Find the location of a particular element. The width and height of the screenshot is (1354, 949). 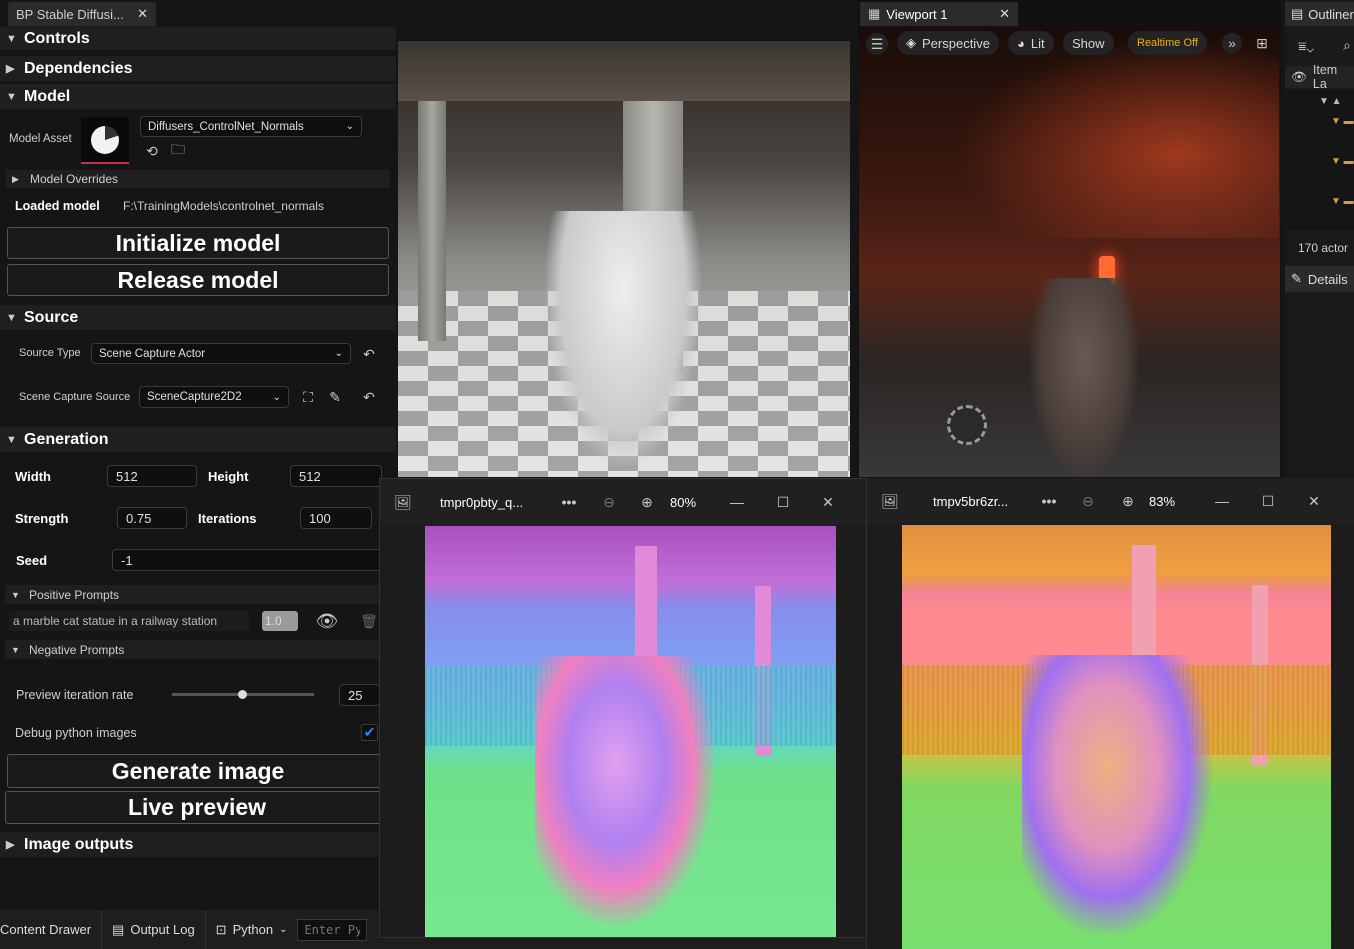

perspective-button: ◈ Perspective is located at coordinates (948, 43).